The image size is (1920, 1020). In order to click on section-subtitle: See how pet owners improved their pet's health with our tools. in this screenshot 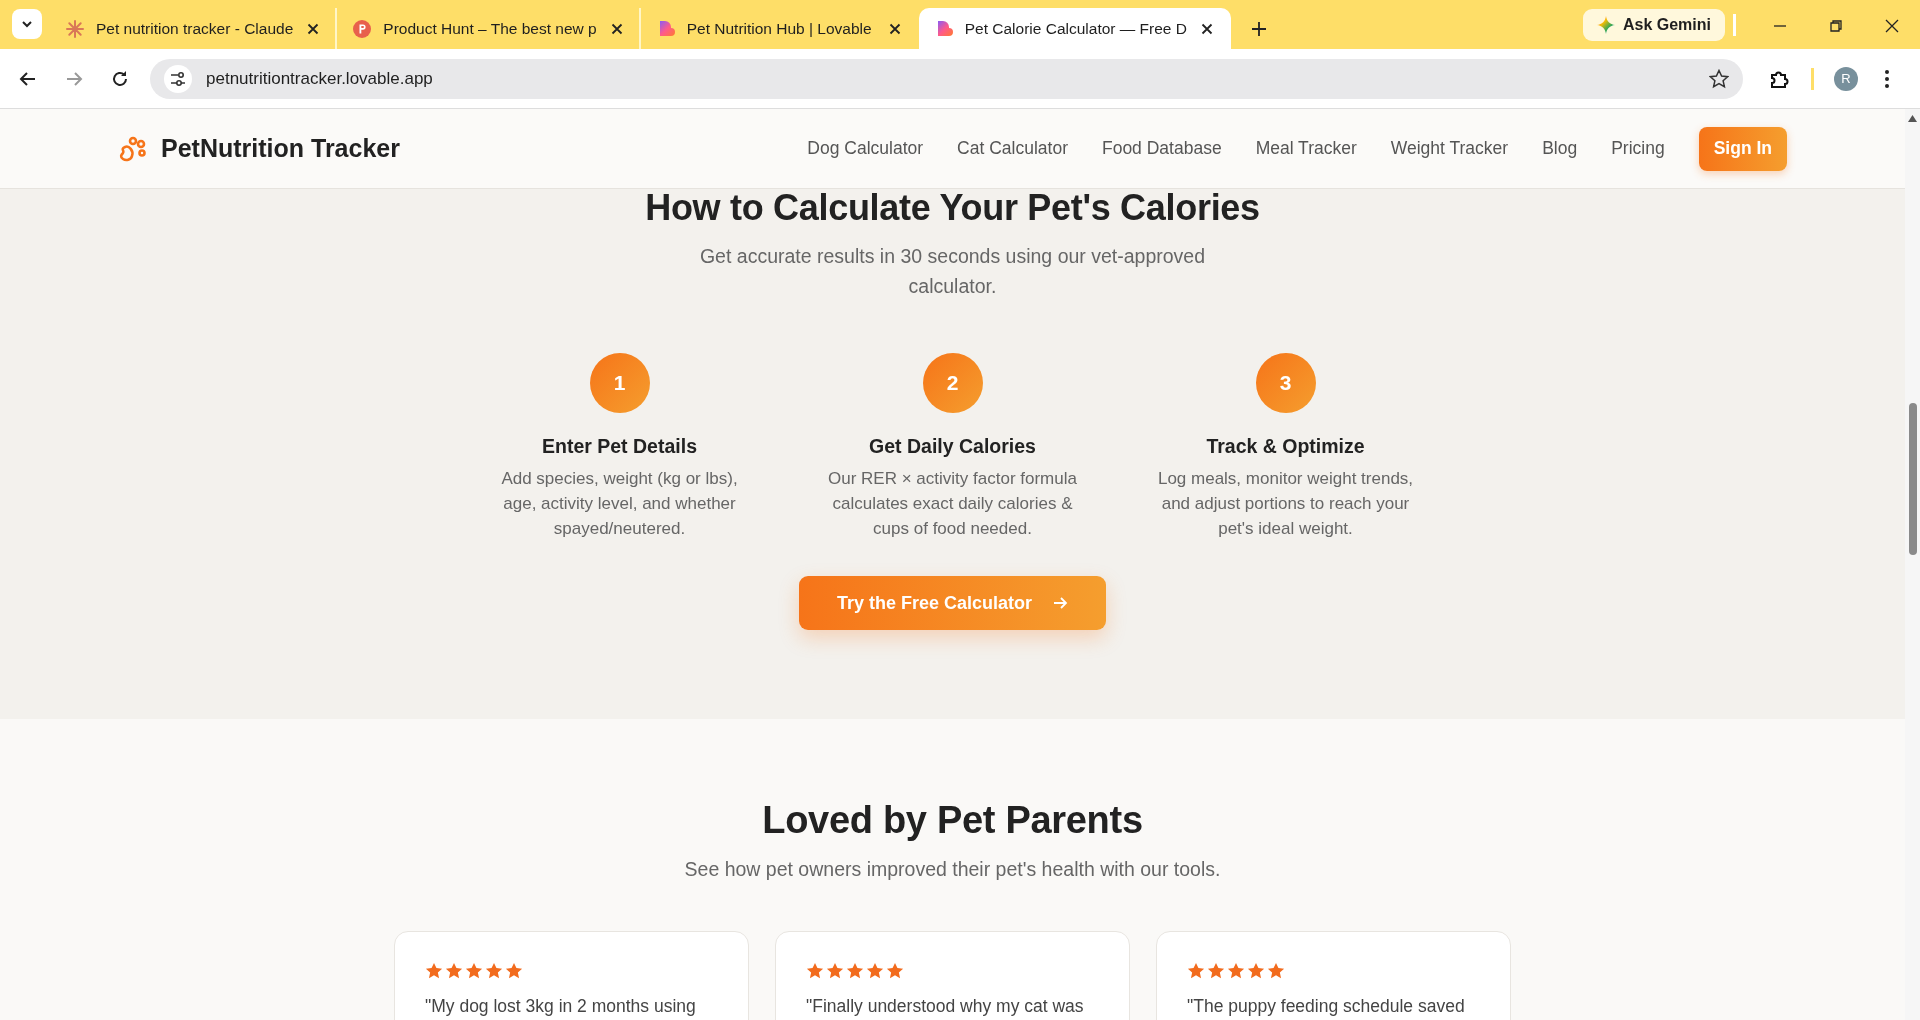, I will do `click(952, 869)`.